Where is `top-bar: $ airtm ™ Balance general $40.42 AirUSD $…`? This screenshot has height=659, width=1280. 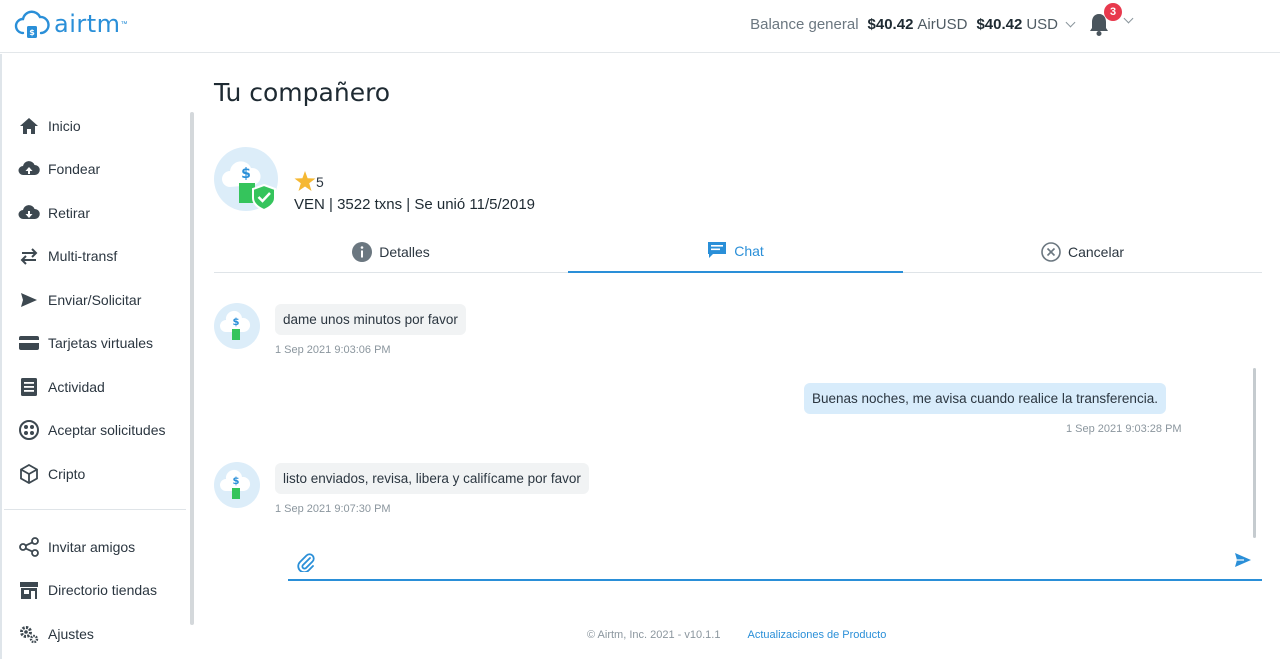
top-bar: $ airtm ™ Balance general $40.42 AirUSD $… is located at coordinates (640, 26).